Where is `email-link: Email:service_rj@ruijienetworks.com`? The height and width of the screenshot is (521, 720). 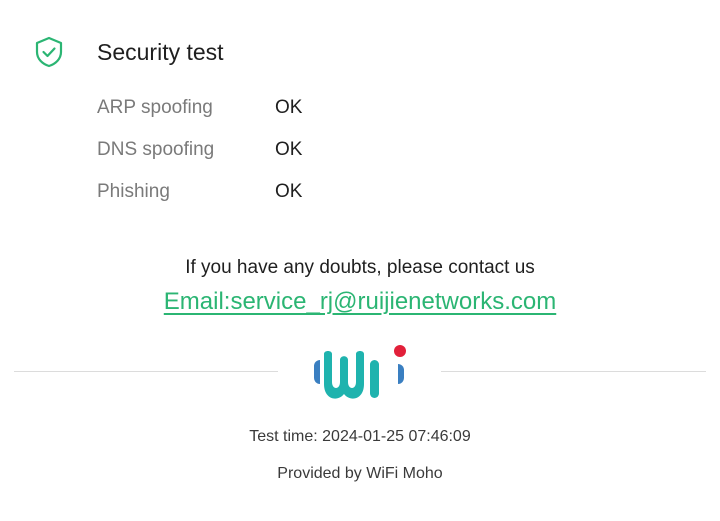
email-link: Email:service_rj@ruijienetworks.com is located at coordinates (360, 301).